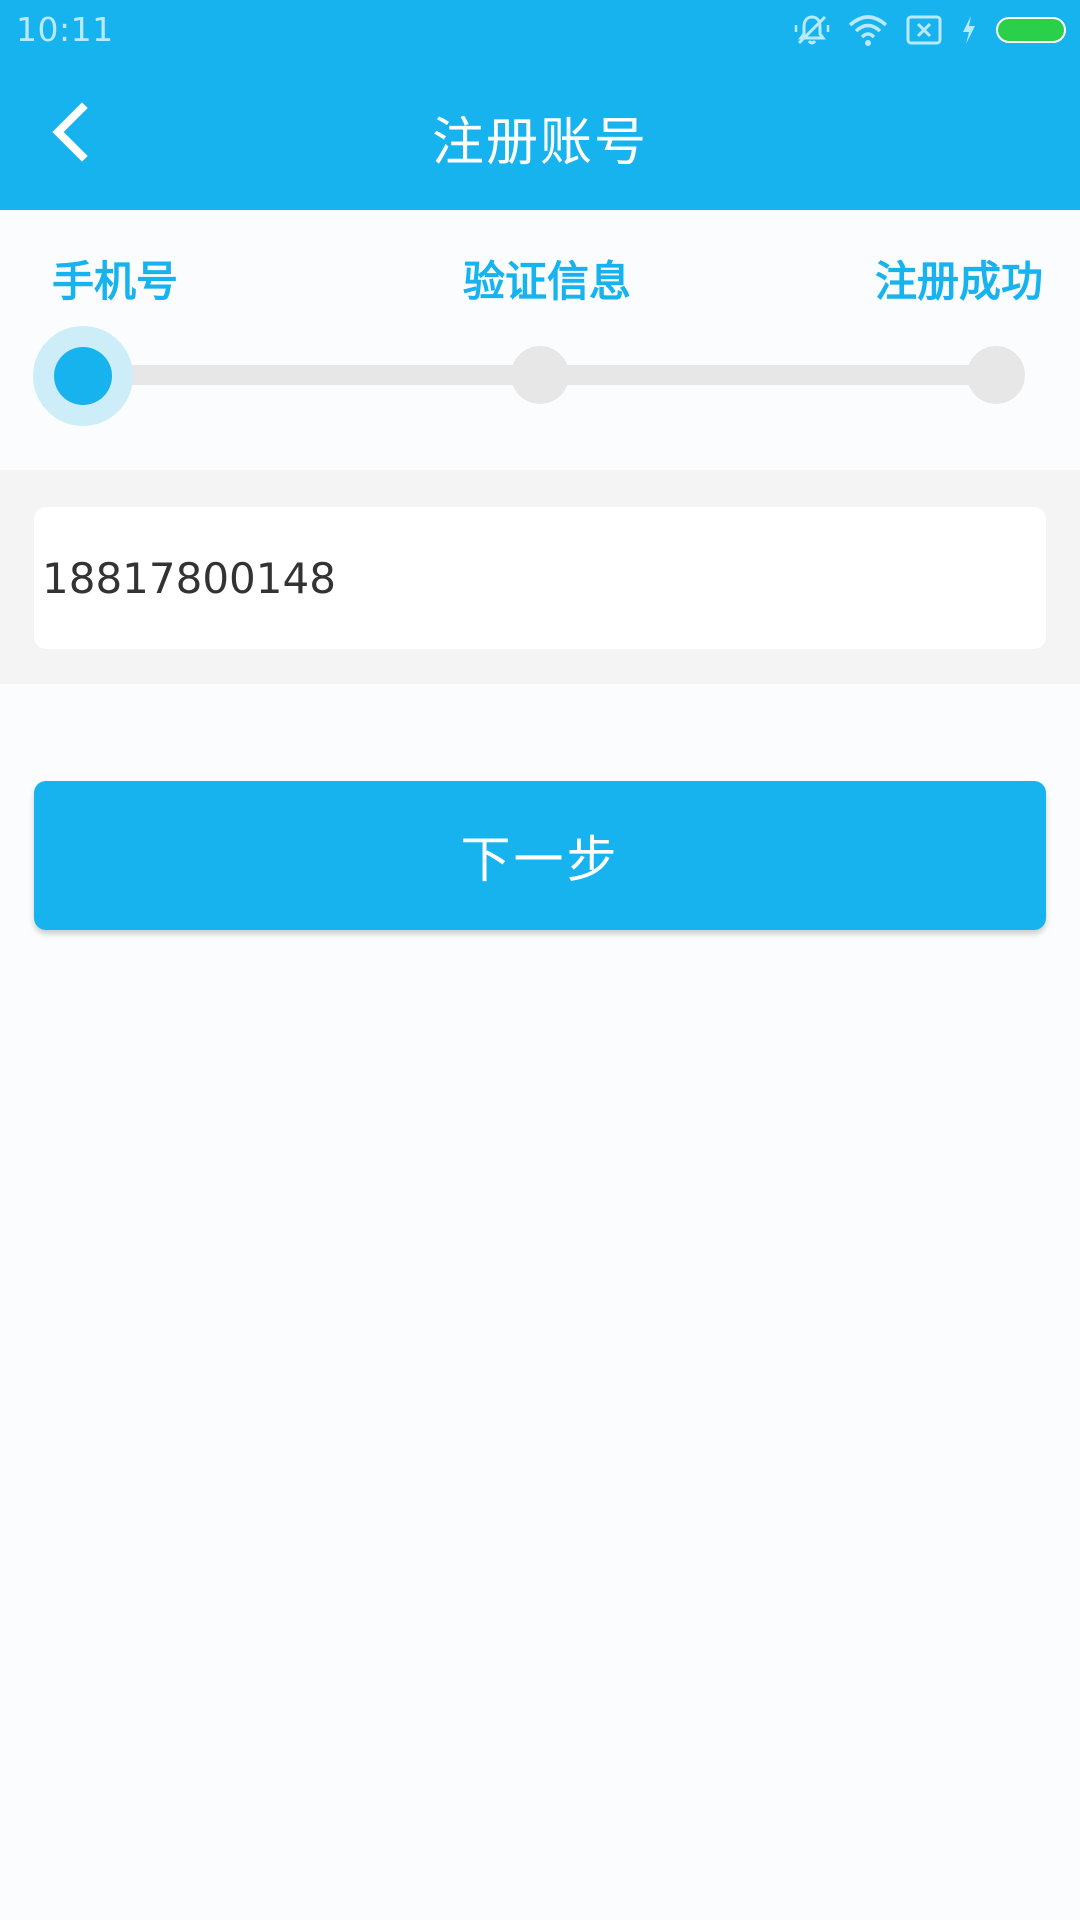 The width and height of the screenshot is (1080, 1920). What do you see at coordinates (540, 855) in the screenshot?
I see `next-step-button: 下一步` at bounding box center [540, 855].